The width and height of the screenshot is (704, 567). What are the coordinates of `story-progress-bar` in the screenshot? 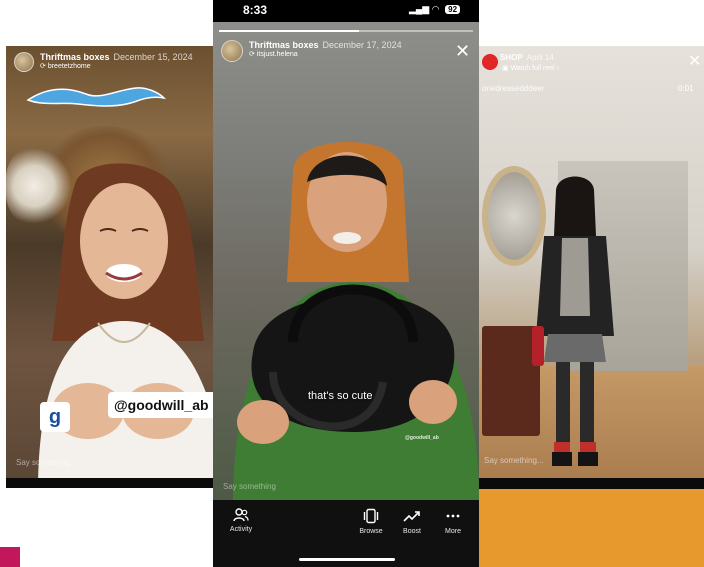 It's located at (346, 31).